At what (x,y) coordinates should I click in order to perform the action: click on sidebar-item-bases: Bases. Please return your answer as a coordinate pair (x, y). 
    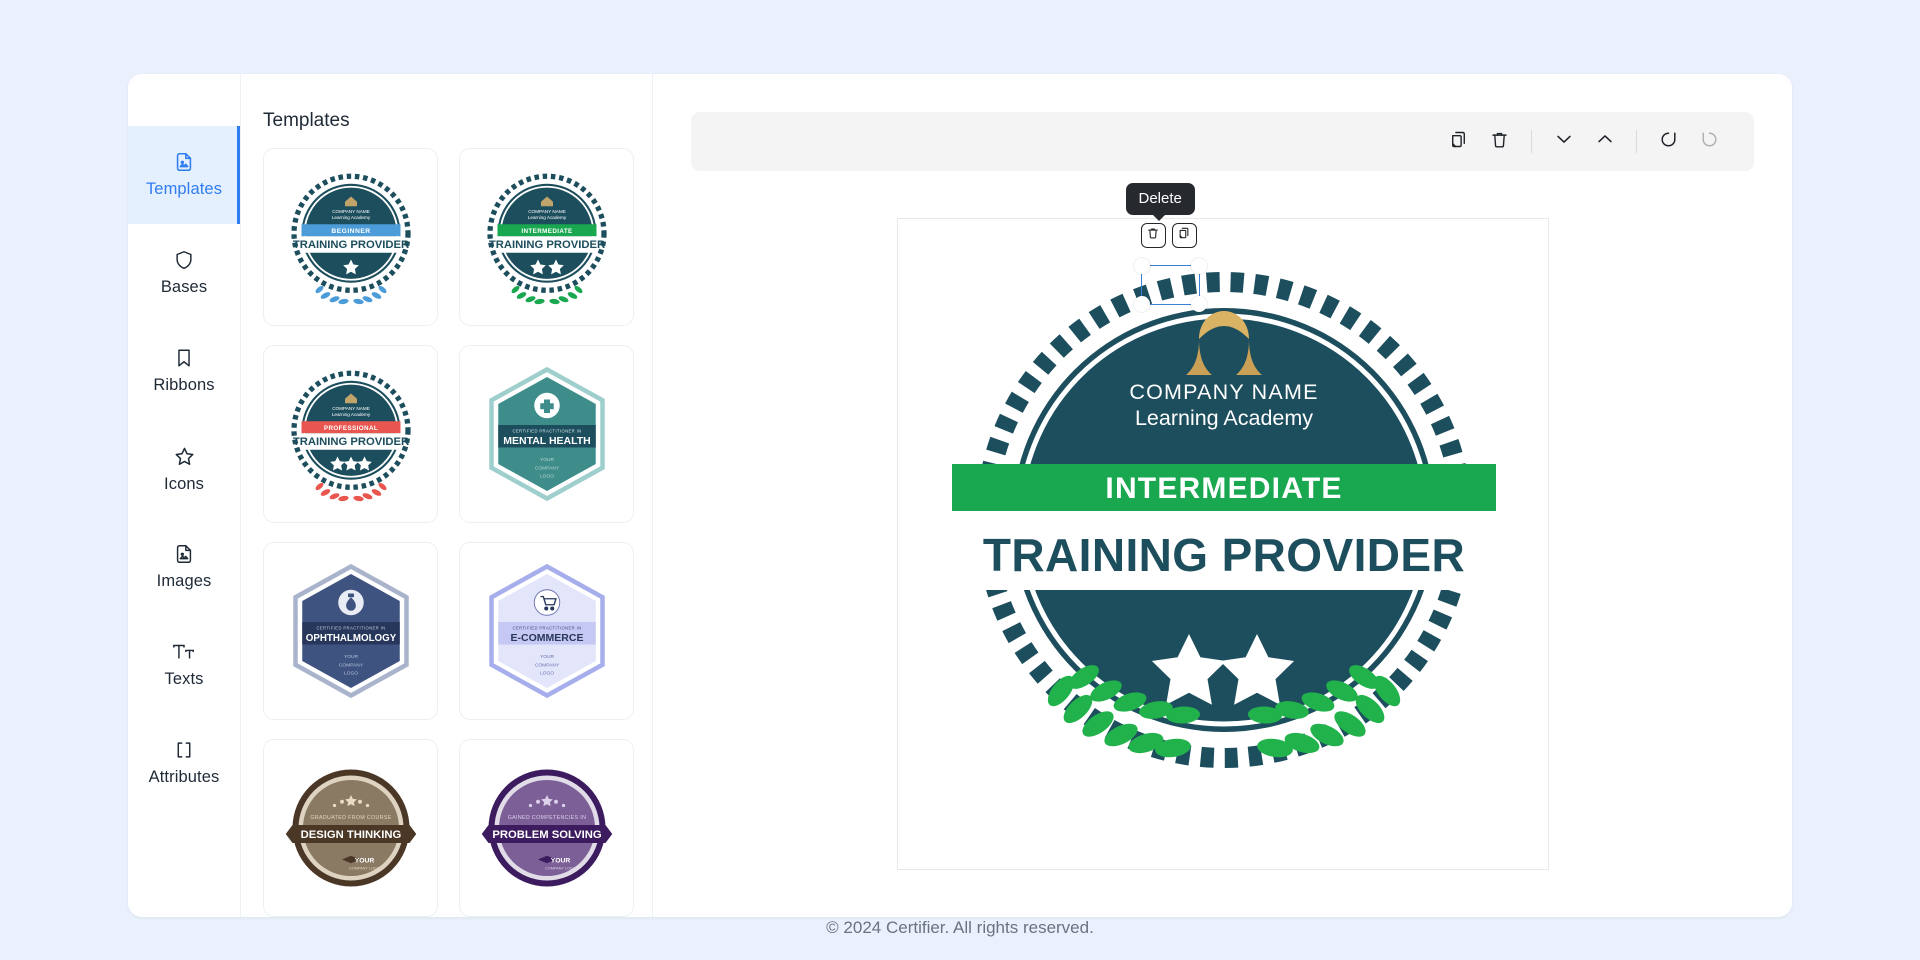
    Looking at the image, I should click on (184, 273).